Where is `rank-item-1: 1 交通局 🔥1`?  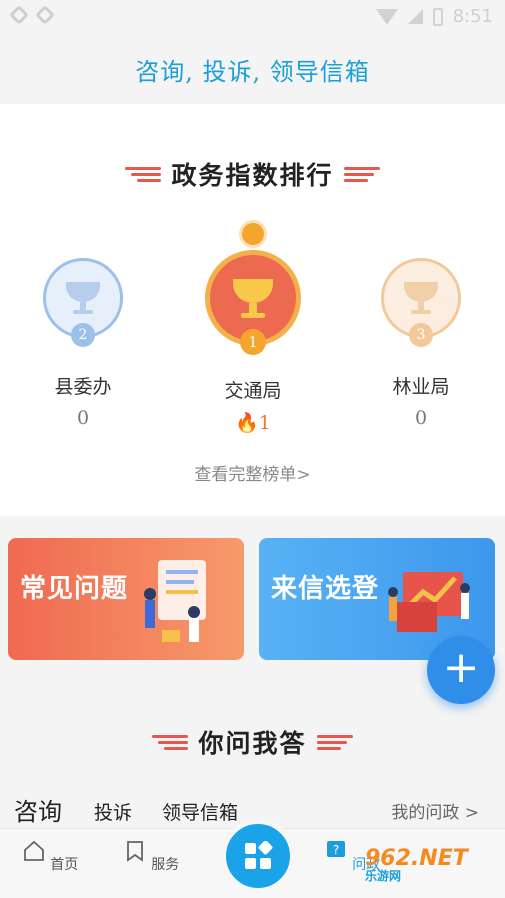 rank-item-1: 1 交通局 🔥1 is located at coordinates (253, 327).